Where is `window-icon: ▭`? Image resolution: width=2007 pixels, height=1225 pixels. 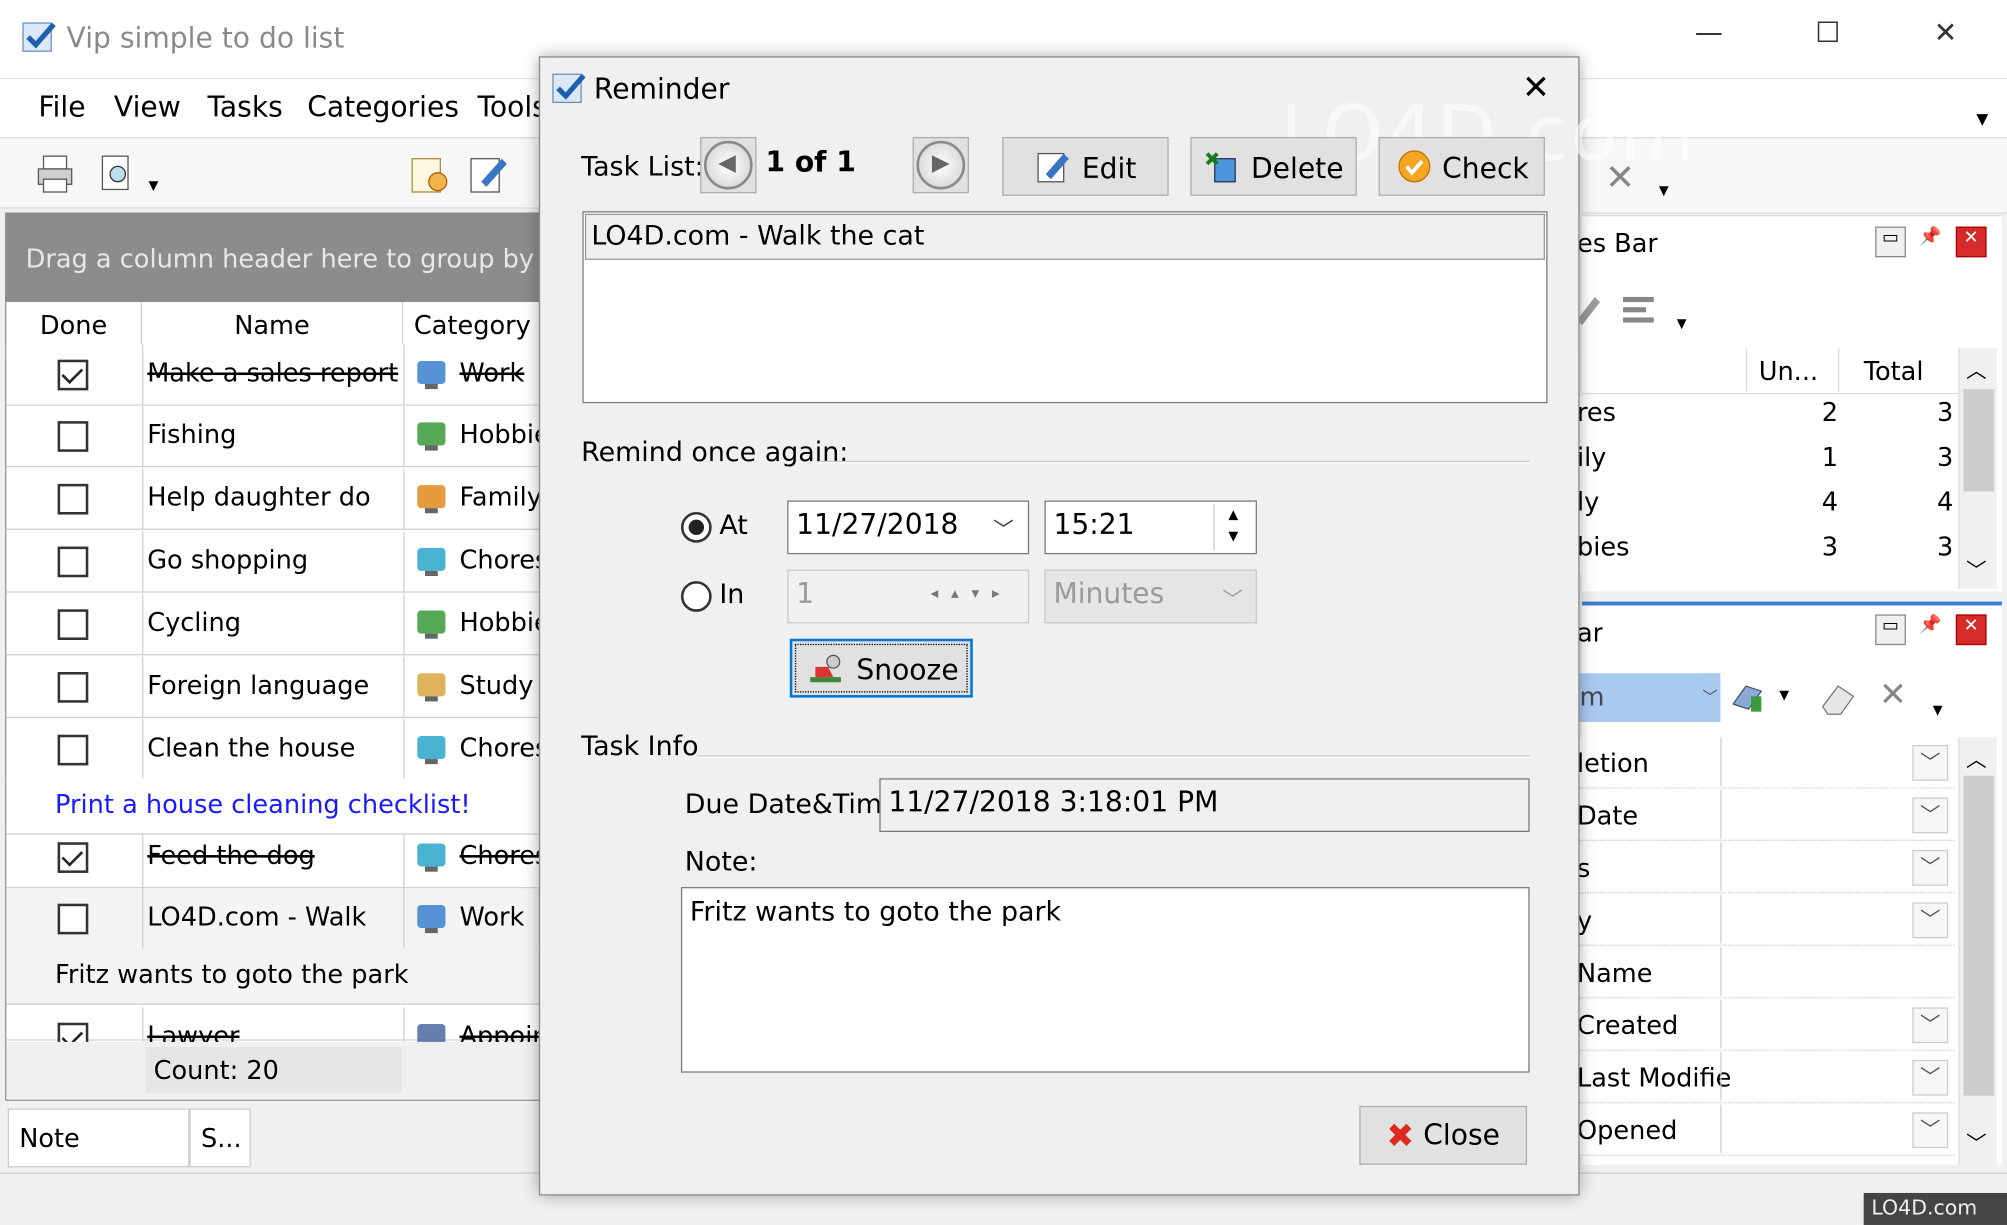 window-icon: ▭ is located at coordinates (1890, 630).